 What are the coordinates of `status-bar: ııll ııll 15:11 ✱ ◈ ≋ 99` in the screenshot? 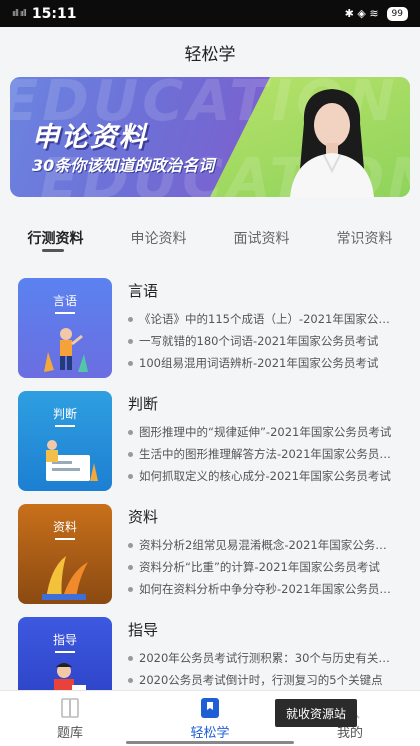 It's located at (210, 13).